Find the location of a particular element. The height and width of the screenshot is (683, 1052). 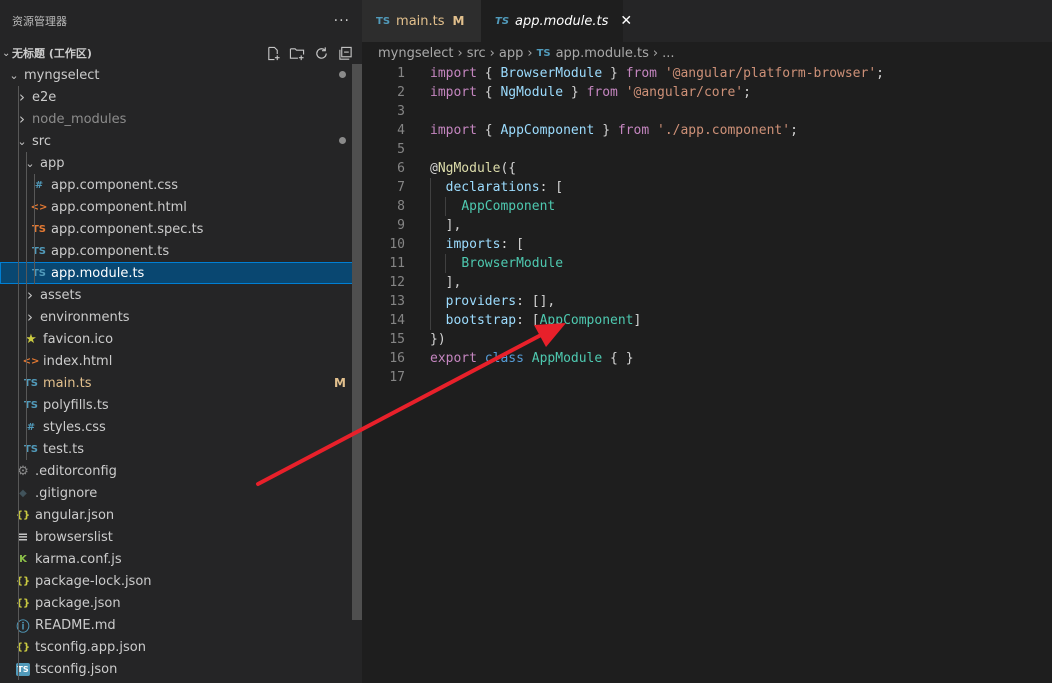

code-line: 14 bootstrap: [AppComponent] is located at coordinates (707, 320).